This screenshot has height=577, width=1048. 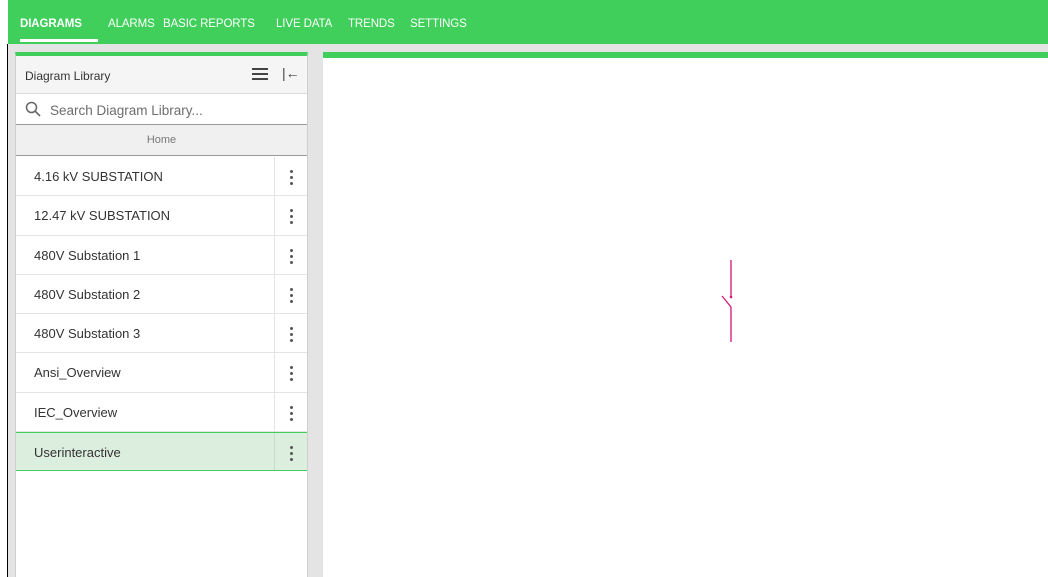 I want to click on search-bar, so click(x=161, y=109).